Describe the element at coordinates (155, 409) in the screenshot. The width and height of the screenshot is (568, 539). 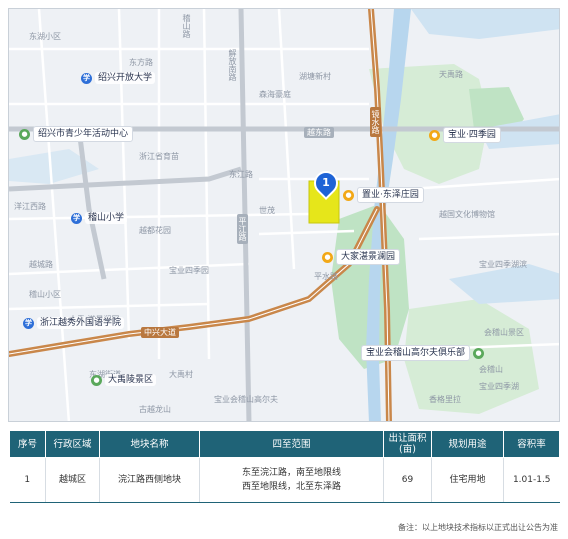
I see `place-label: 古越龙山` at that location.